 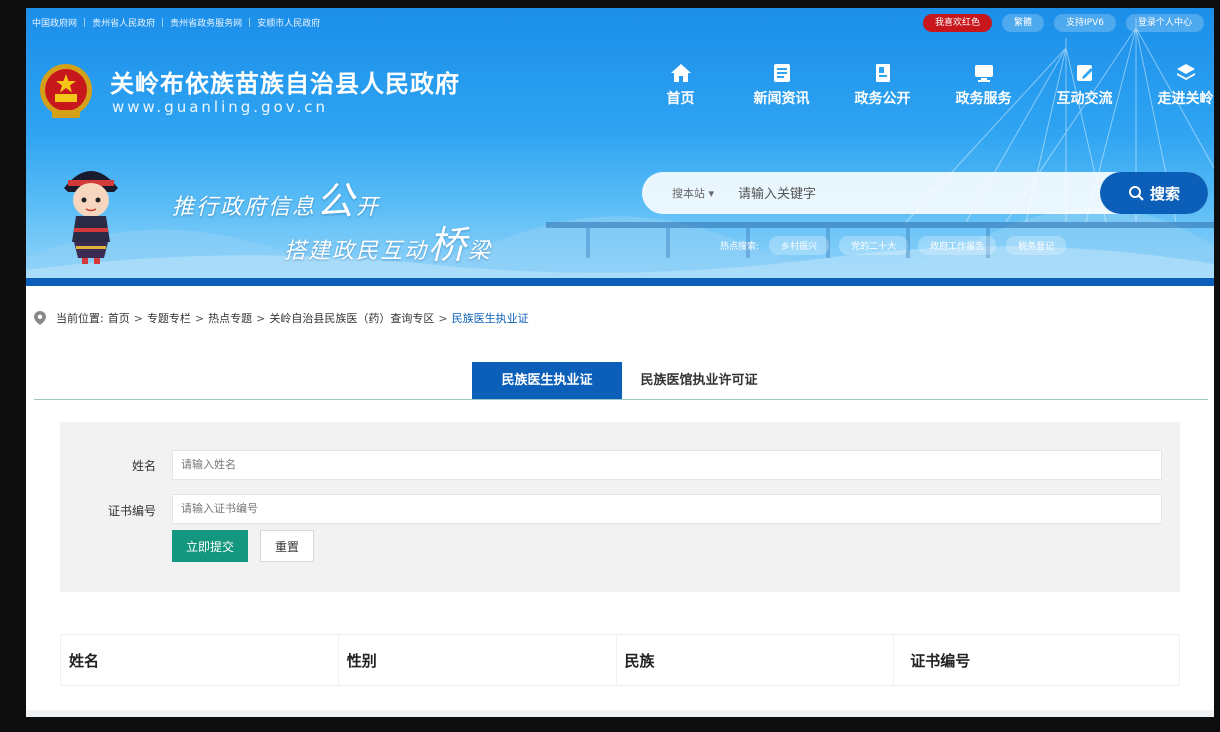 What do you see at coordinates (1084, 85) in the screenshot?
I see `nav-interaction: 互动交流` at bounding box center [1084, 85].